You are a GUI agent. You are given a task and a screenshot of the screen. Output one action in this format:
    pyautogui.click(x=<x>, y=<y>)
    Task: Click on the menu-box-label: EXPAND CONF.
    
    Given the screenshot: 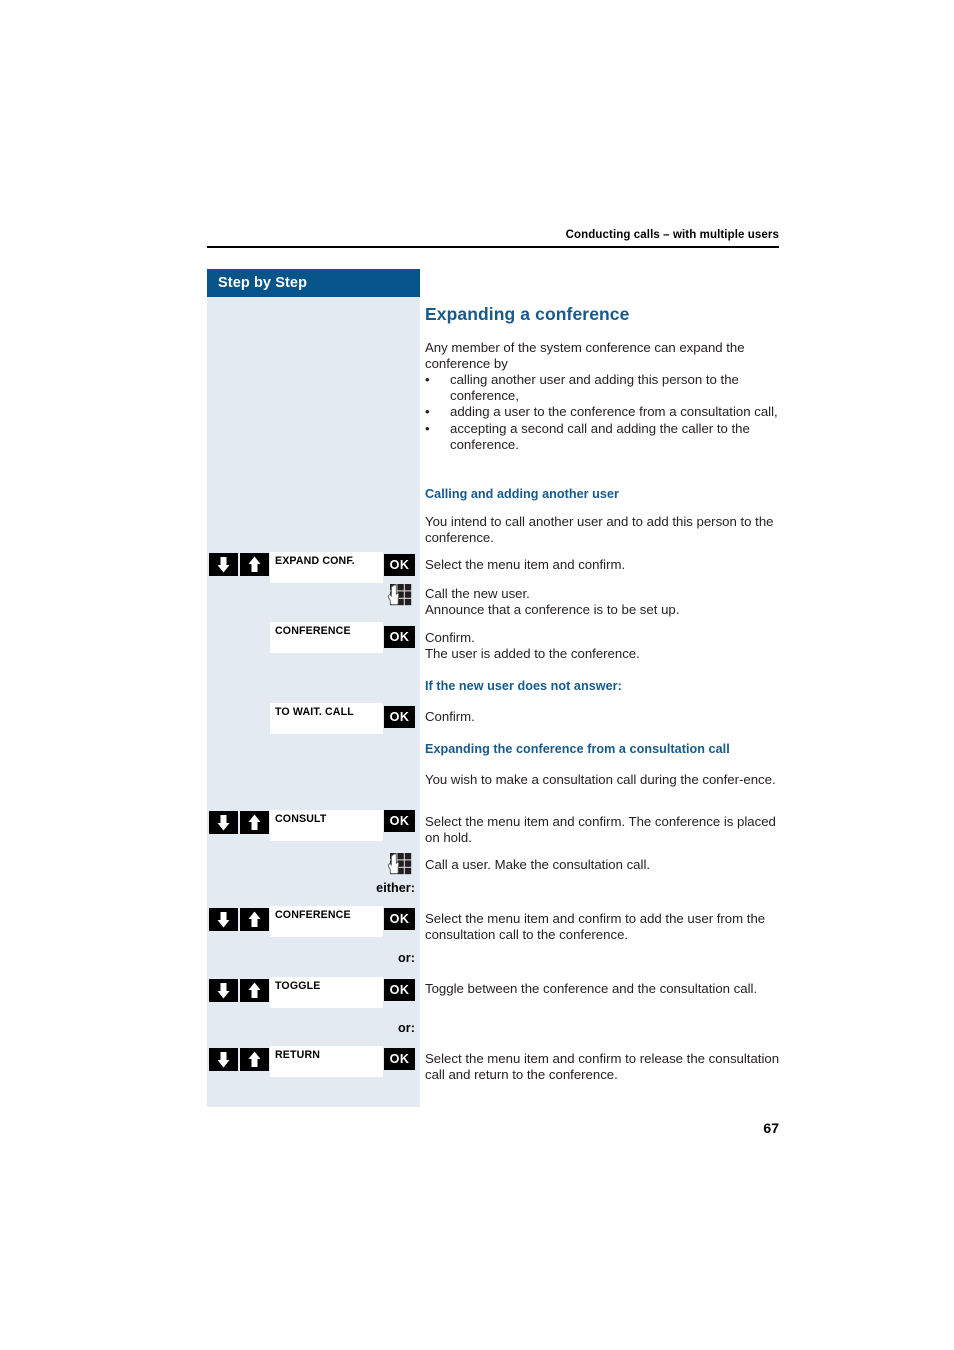 What is the action you would take?
    pyautogui.click(x=315, y=561)
    